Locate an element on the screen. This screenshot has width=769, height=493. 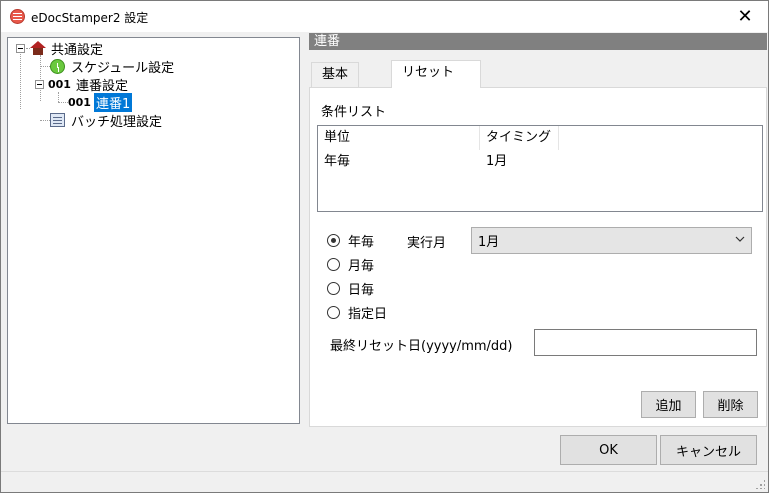
tree-item-common: 共通設定 is located at coordinates (67, 48).